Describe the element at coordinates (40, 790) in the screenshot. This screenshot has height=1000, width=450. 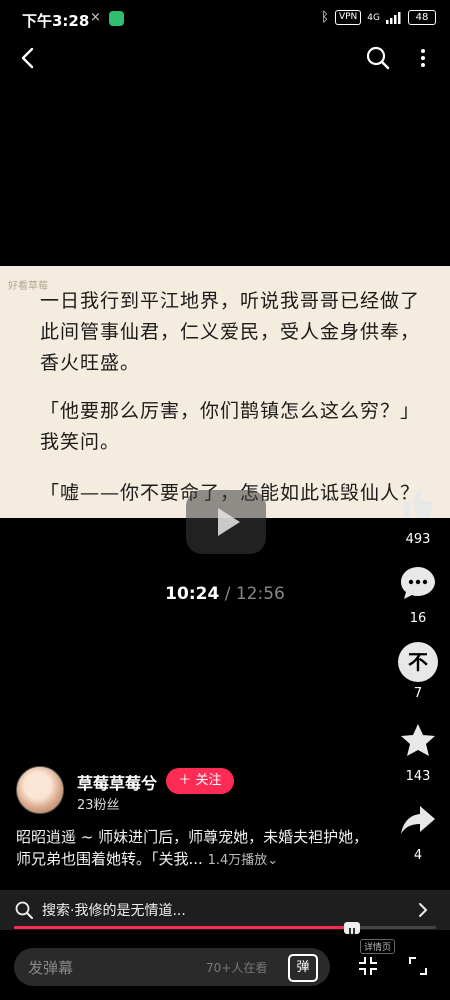
I see `author-avatar` at that location.